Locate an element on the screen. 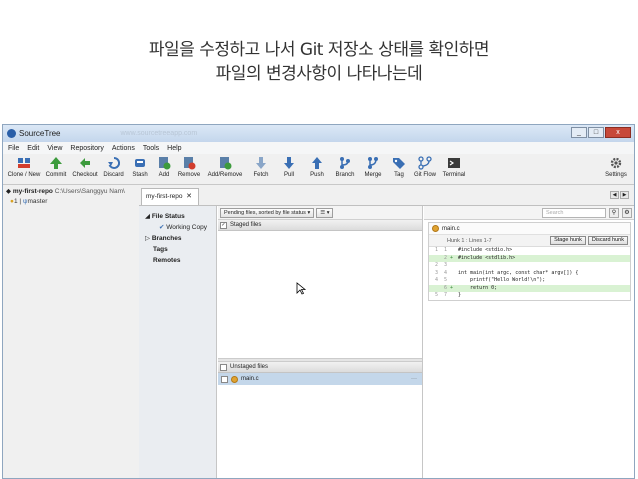 The width and height of the screenshot is (638, 479). tab-my-first-repo: my-first-repo ✕ is located at coordinates (170, 196).